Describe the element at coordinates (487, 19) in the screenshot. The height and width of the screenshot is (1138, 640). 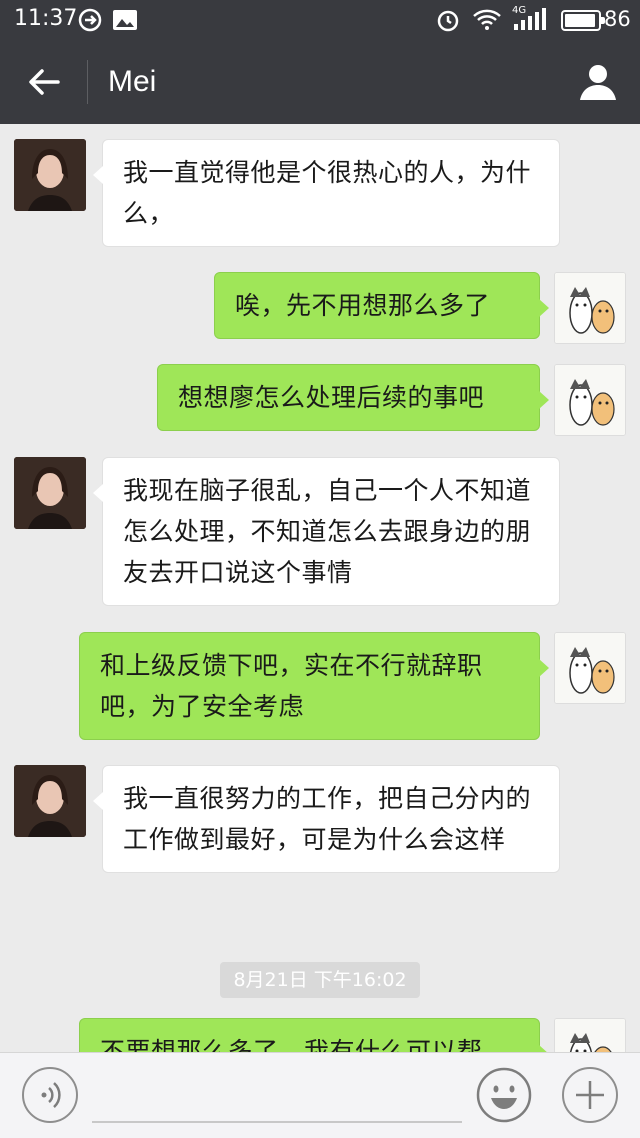
I see `wifi-icon` at that location.